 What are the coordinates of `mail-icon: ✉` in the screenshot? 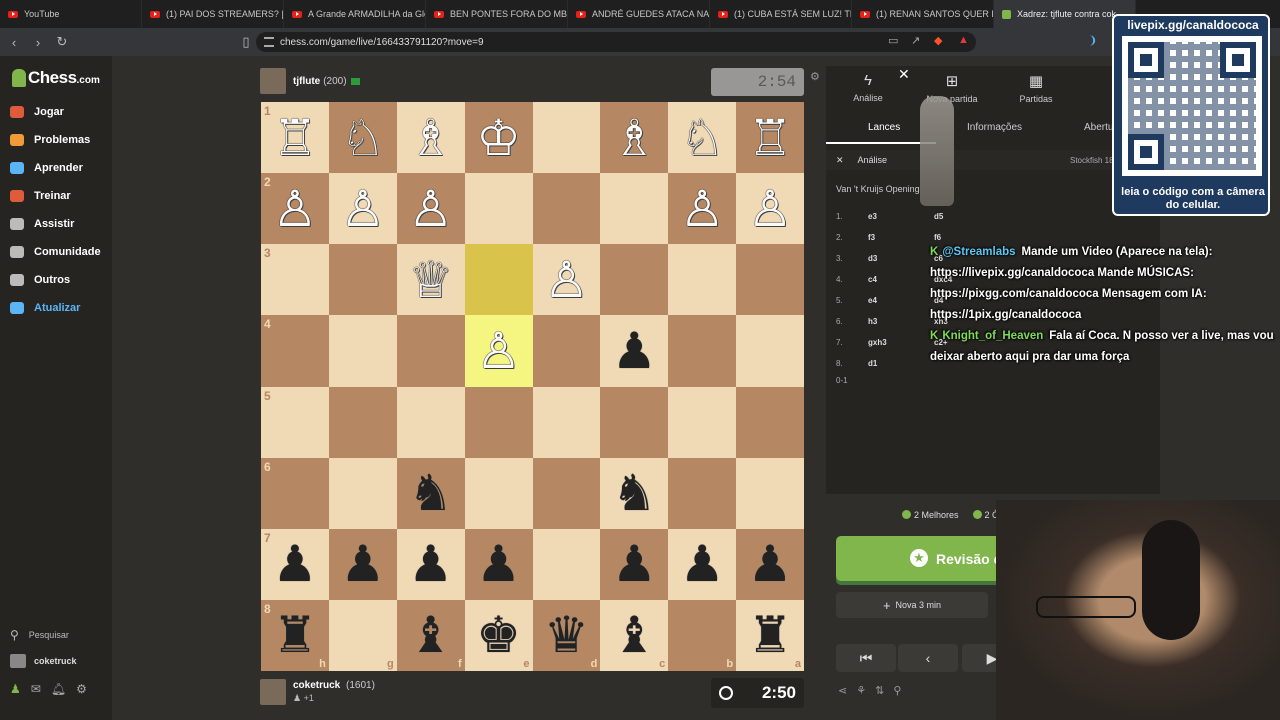 It's located at (36, 689).